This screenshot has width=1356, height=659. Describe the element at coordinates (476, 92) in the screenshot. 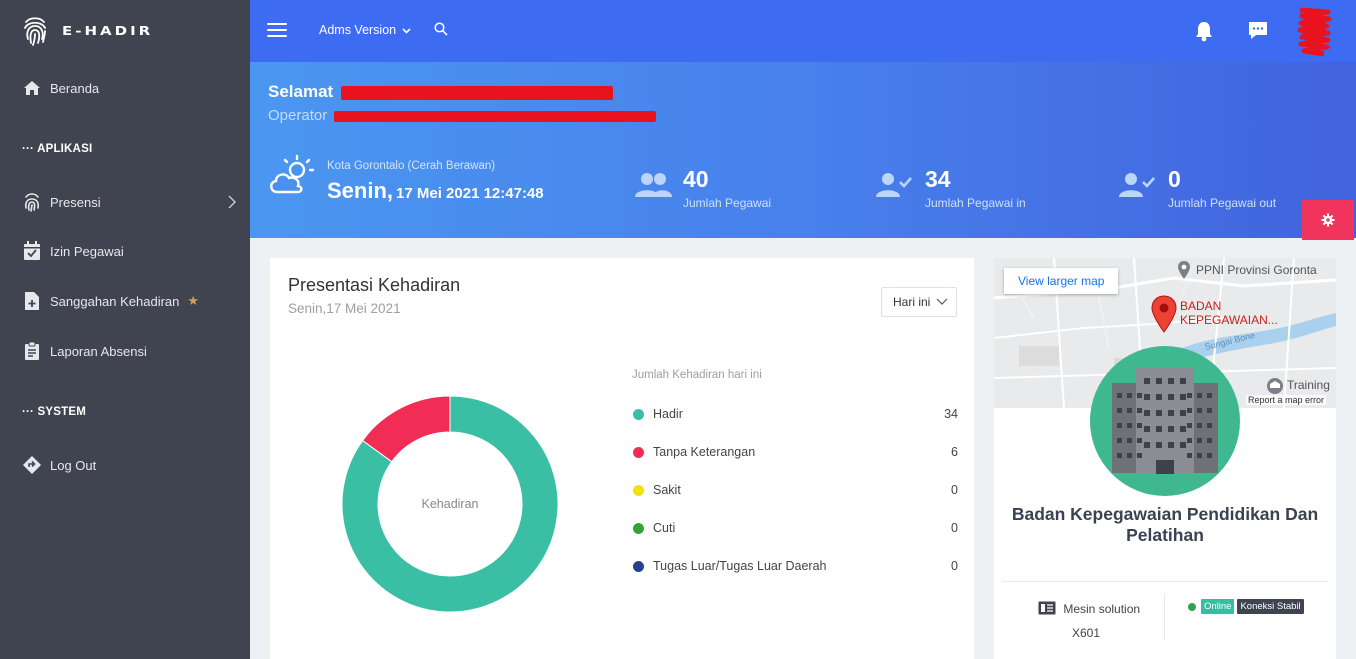

I see `redacted-name` at that location.